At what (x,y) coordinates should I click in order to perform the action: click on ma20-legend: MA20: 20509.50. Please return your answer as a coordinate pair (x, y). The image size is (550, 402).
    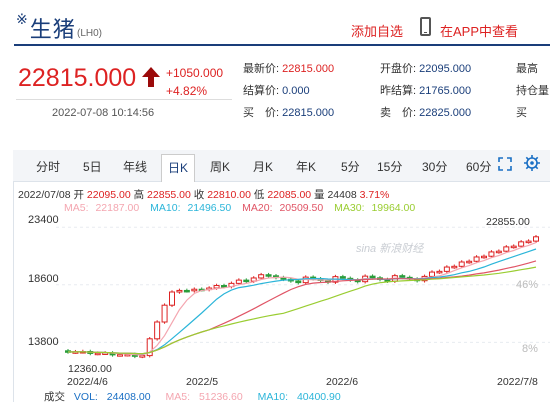
    Looking at the image, I should click on (283, 208).